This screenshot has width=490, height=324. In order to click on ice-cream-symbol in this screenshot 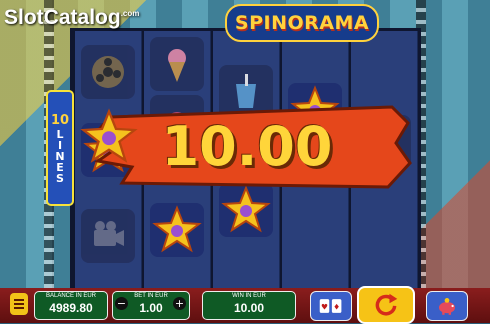, I will do `click(177, 64)`.